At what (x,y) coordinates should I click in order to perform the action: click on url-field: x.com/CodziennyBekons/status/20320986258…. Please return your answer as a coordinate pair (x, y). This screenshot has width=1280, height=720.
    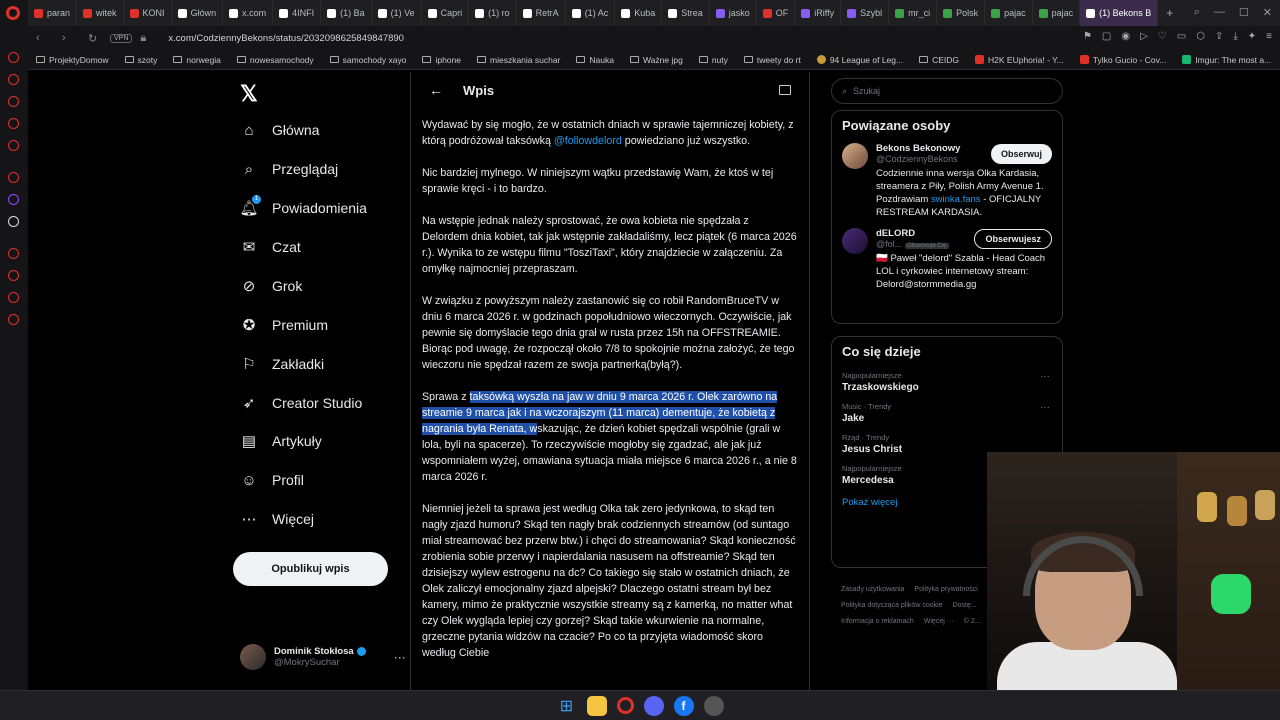
    Looking at the image, I should click on (286, 38).